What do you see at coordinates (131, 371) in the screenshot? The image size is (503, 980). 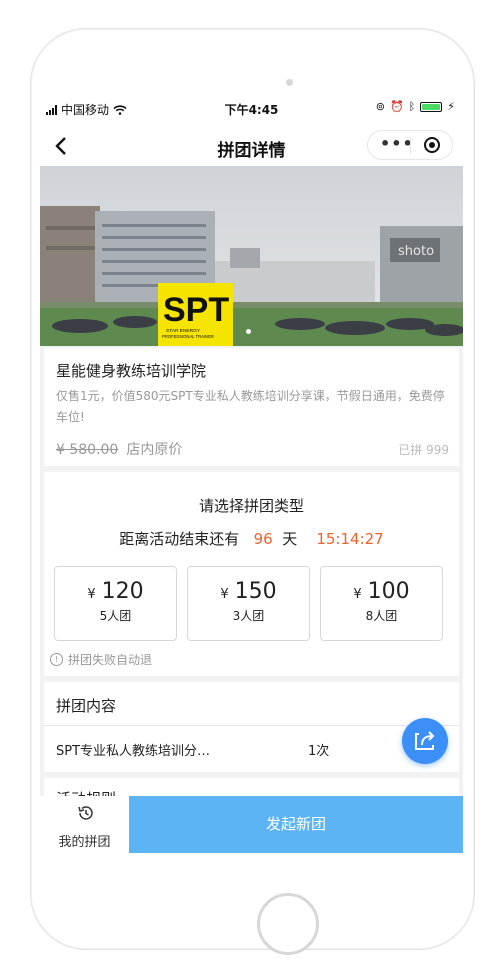 I see `product-name: 星能健身教练培训学院` at bounding box center [131, 371].